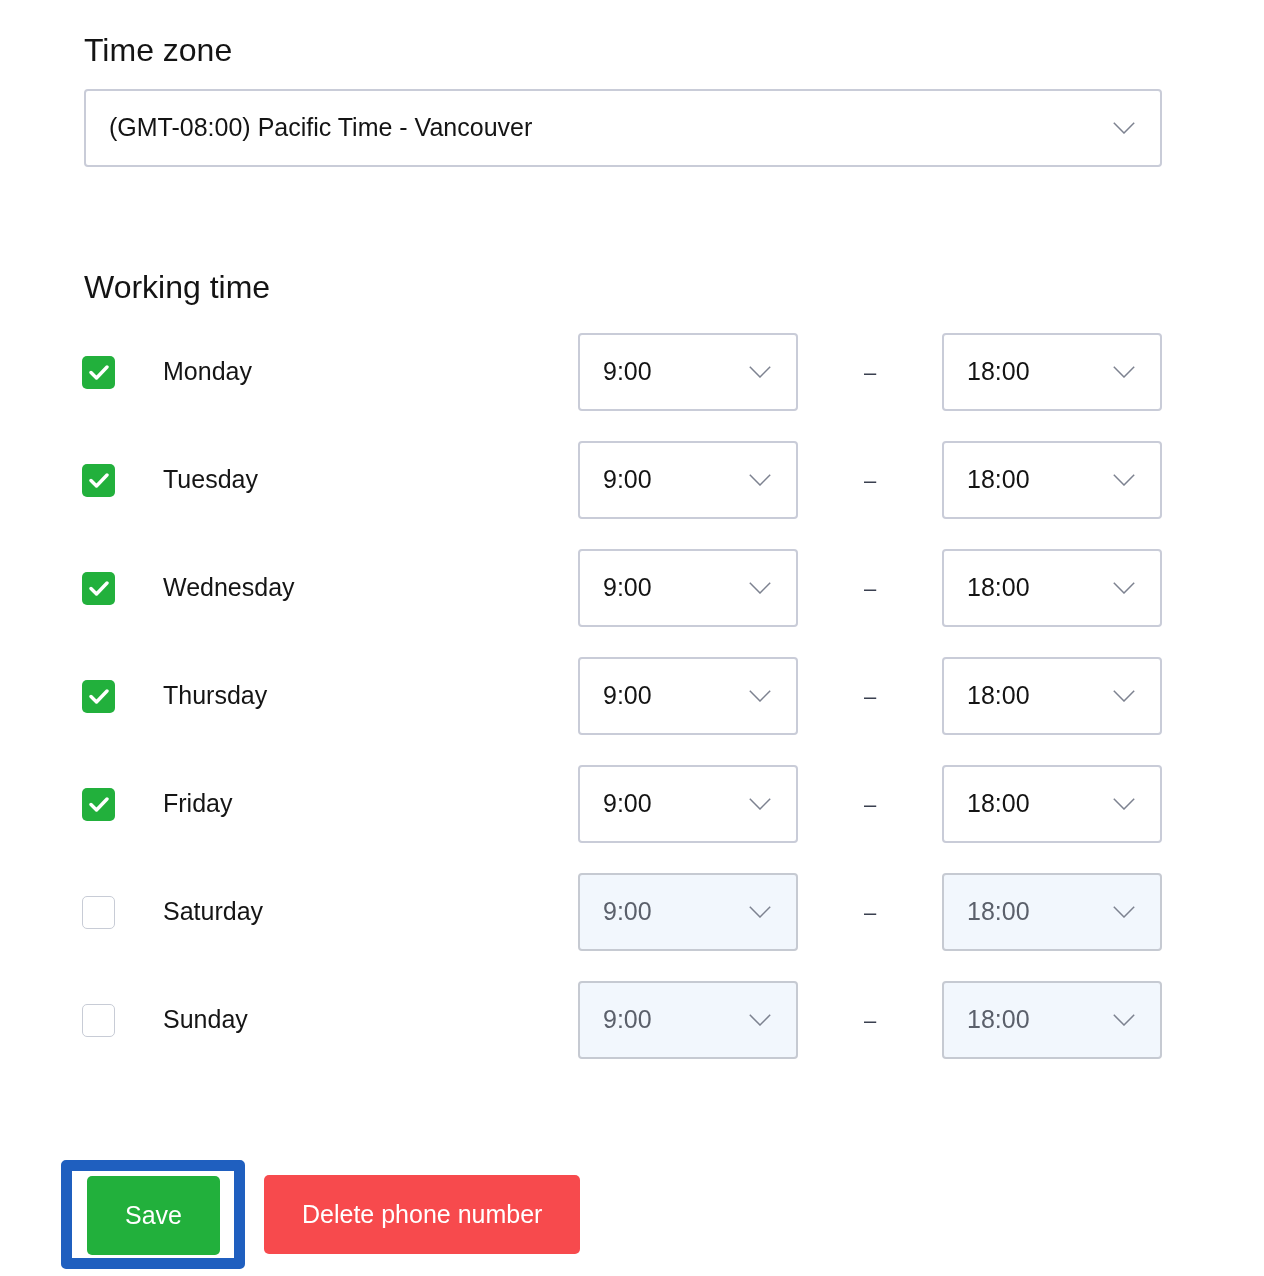 This screenshot has width=1264, height=1276. What do you see at coordinates (215, 696) in the screenshot?
I see `day-label: Thursday` at bounding box center [215, 696].